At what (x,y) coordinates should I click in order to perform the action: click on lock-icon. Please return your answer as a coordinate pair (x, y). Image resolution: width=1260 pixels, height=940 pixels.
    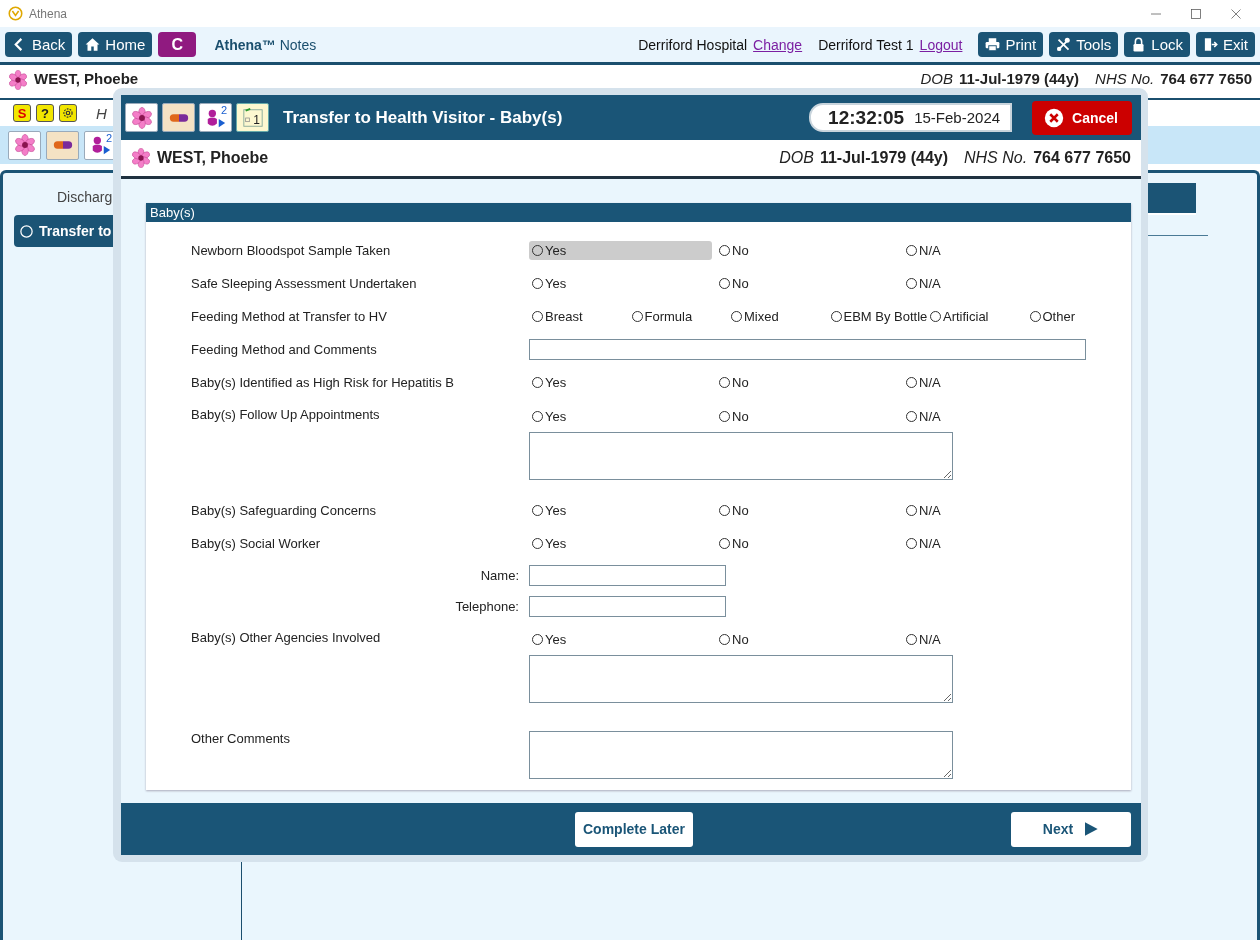
    Looking at the image, I should click on (1139, 44).